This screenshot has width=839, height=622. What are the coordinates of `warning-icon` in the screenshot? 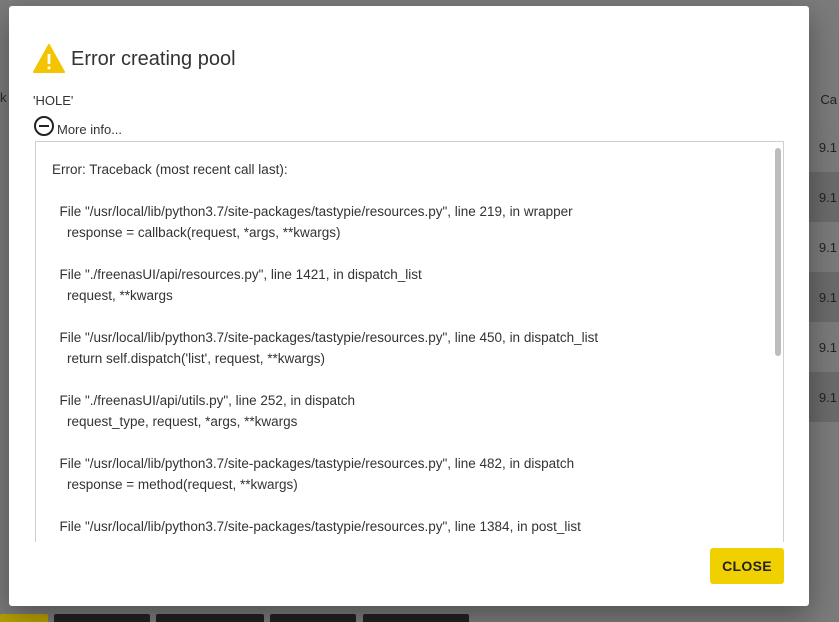 It's located at (49, 58).